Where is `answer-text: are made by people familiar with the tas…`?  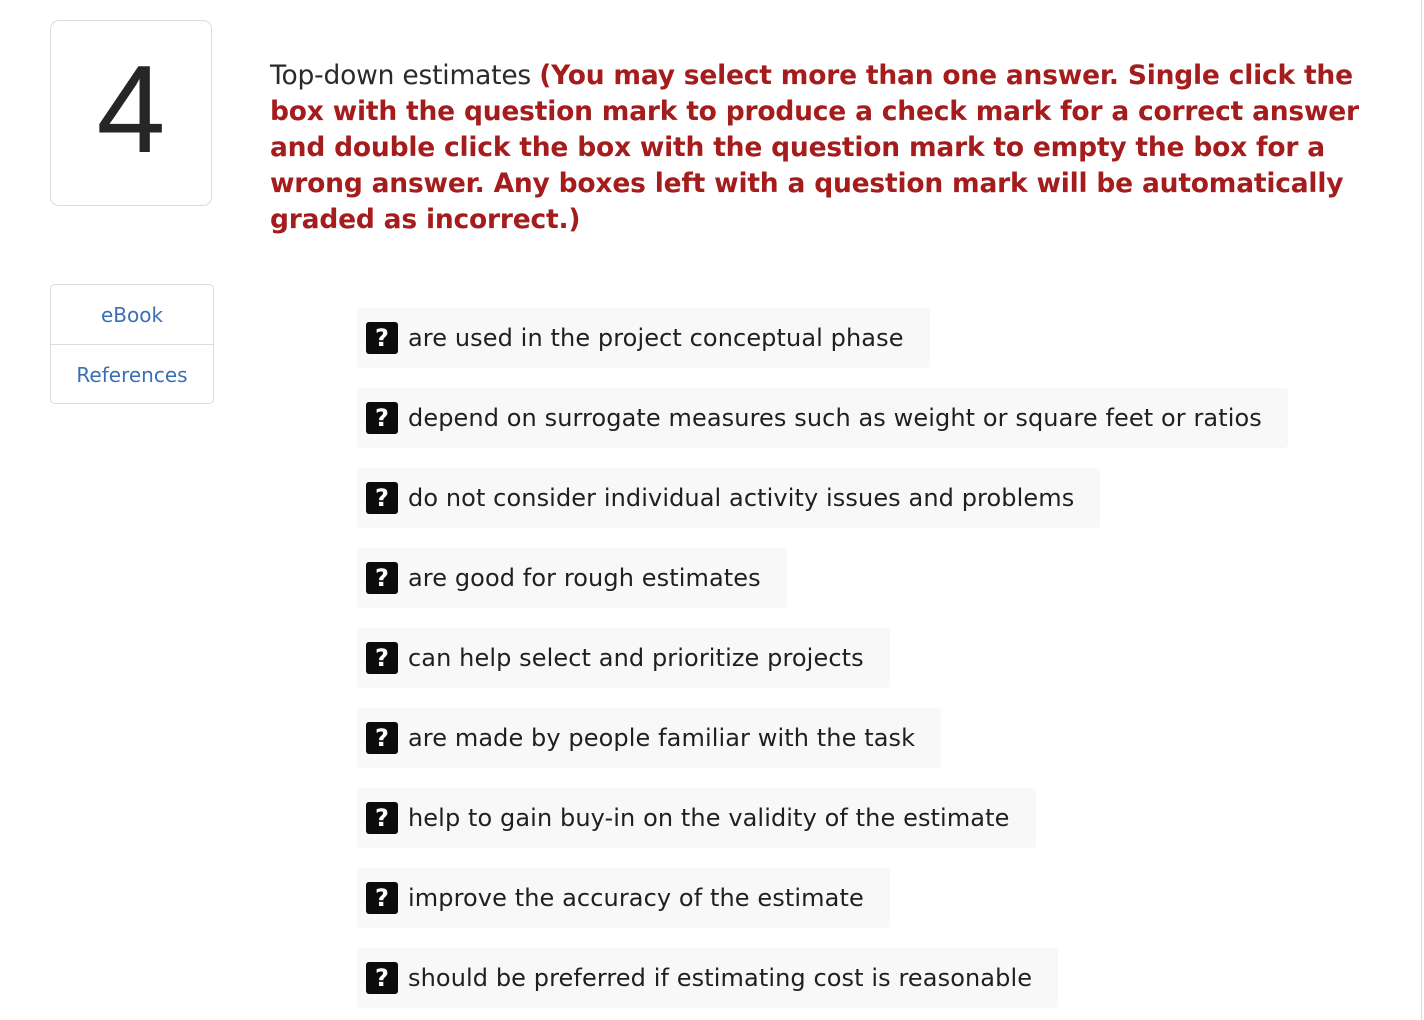 answer-text: are made by people familiar with the tas… is located at coordinates (662, 738).